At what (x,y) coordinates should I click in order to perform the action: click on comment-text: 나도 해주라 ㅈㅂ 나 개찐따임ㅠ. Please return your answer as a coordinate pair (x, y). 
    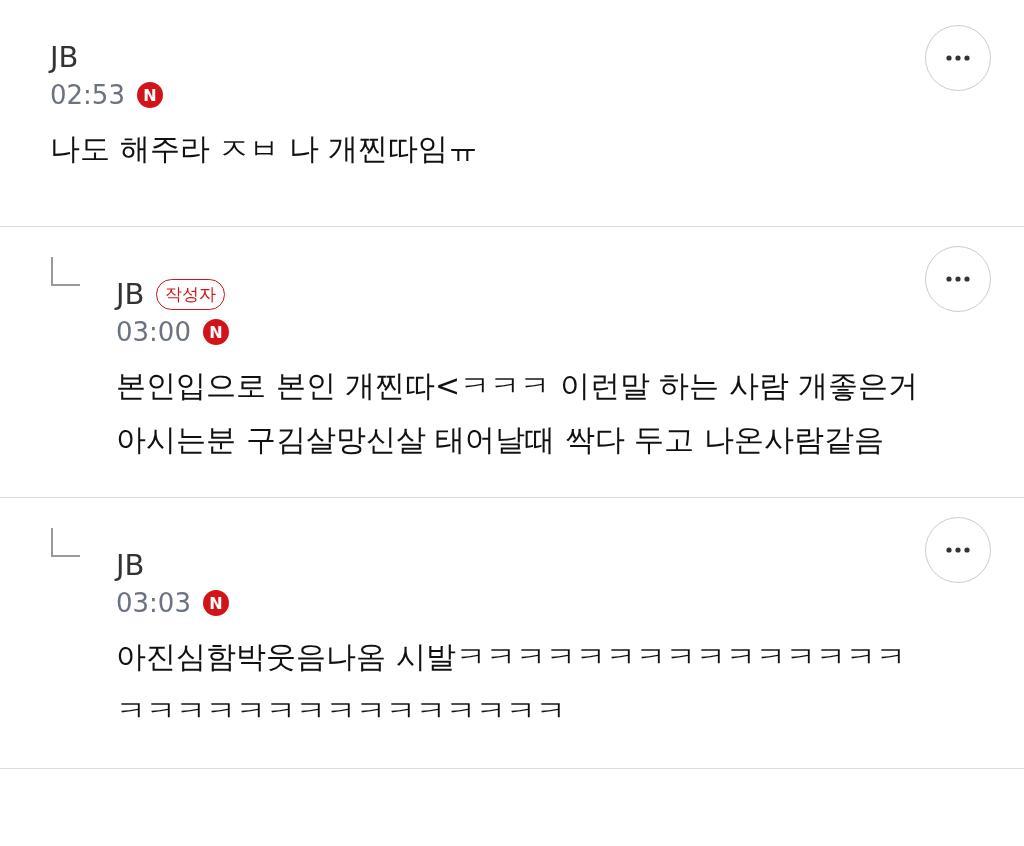
    Looking at the image, I should click on (265, 149).